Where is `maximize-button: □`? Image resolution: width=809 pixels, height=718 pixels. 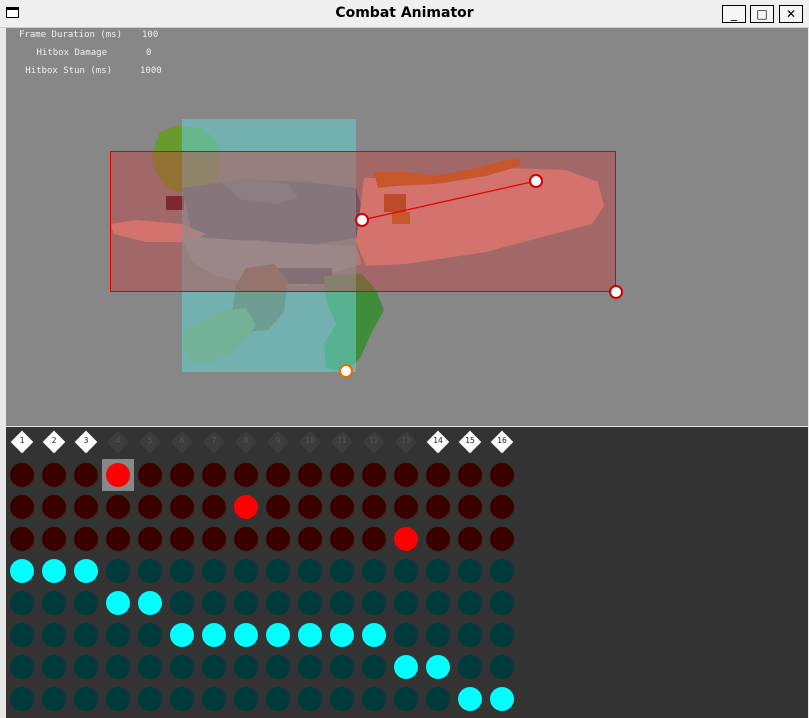 maximize-button: □ is located at coordinates (762, 14).